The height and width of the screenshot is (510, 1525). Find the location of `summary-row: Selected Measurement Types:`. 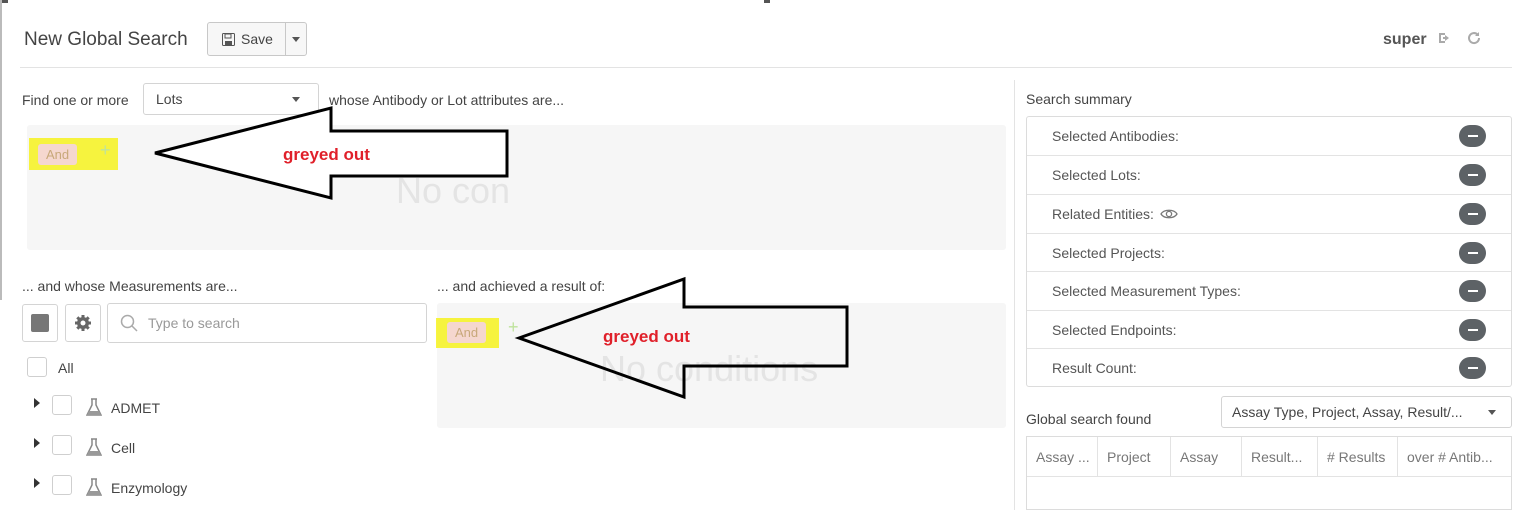

summary-row: Selected Measurement Types: is located at coordinates (1269, 290).